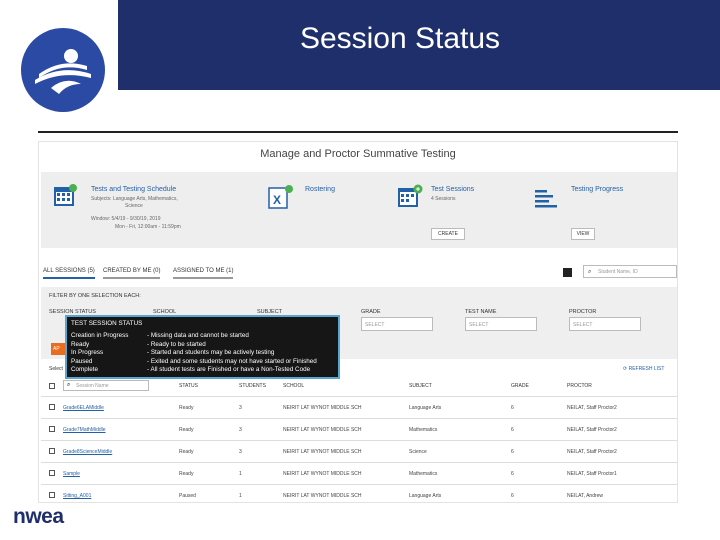 The height and width of the screenshot is (540, 720). What do you see at coordinates (56, 369) in the screenshot?
I see `select-label: Select` at bounding box center [56, 369].